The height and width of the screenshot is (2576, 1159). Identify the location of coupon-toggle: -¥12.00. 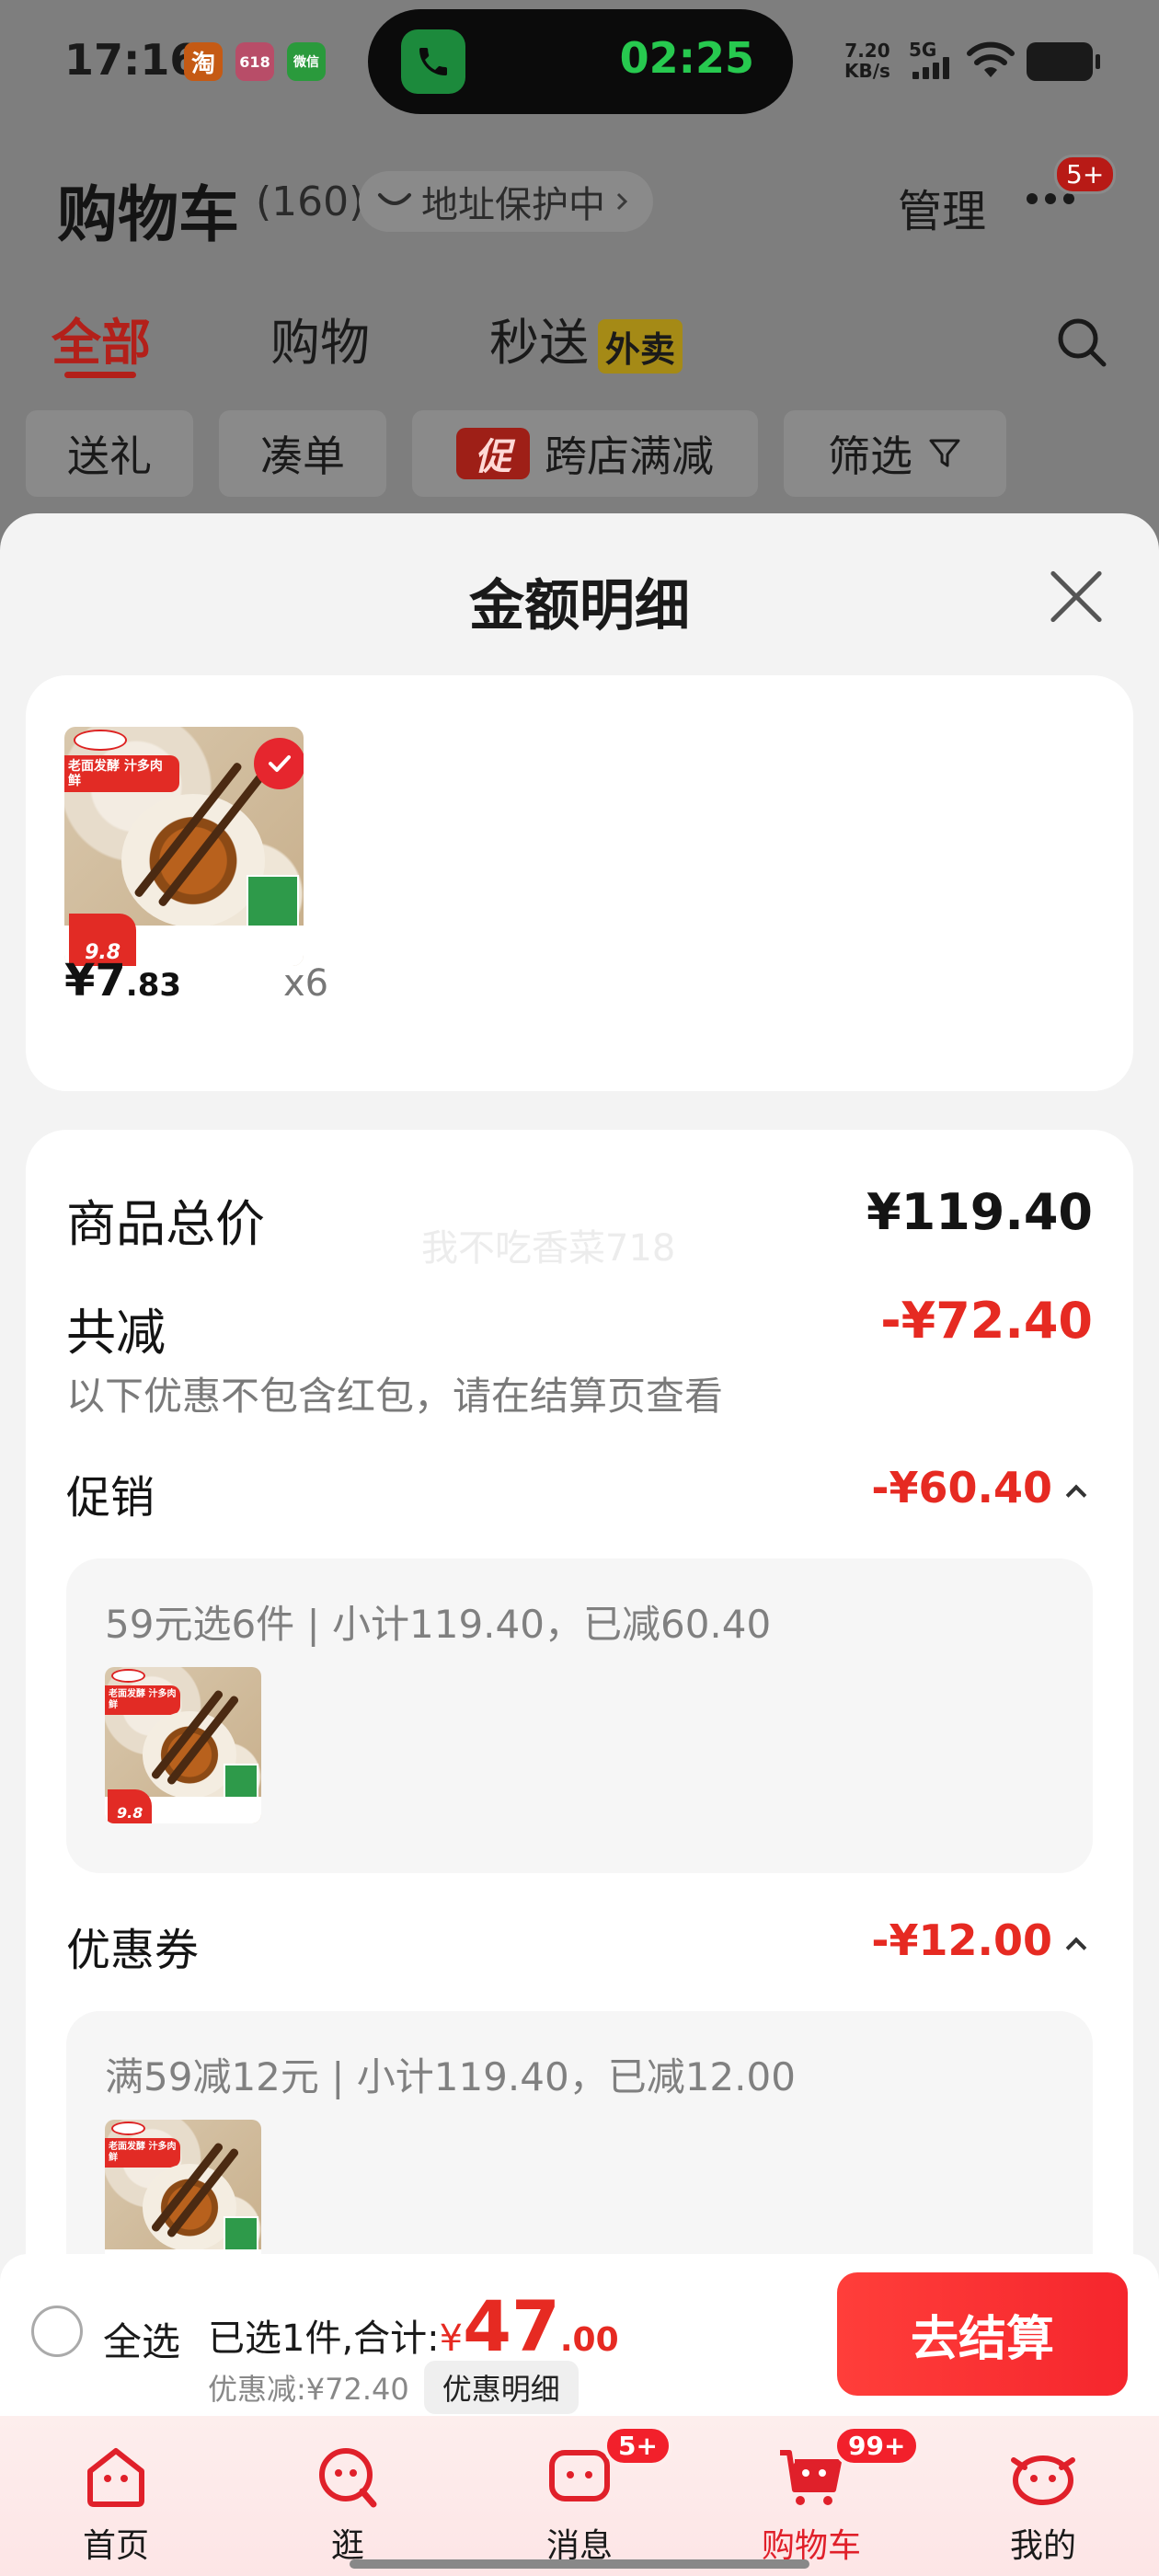
(979, 1940).